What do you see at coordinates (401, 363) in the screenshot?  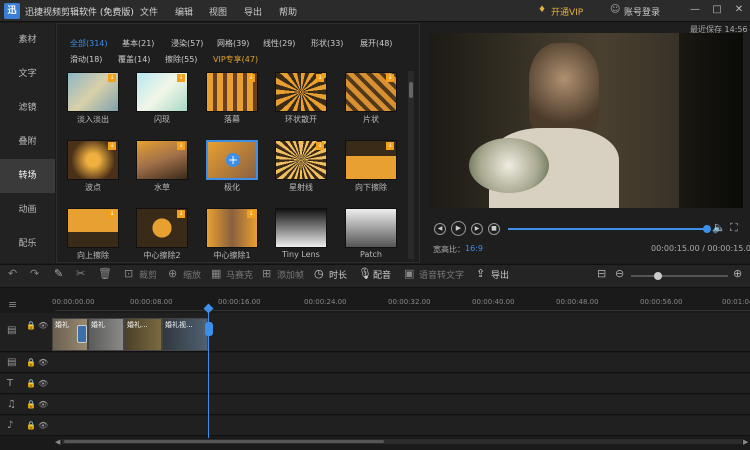 I see `overlay-track` at bounding box center [401, 363].